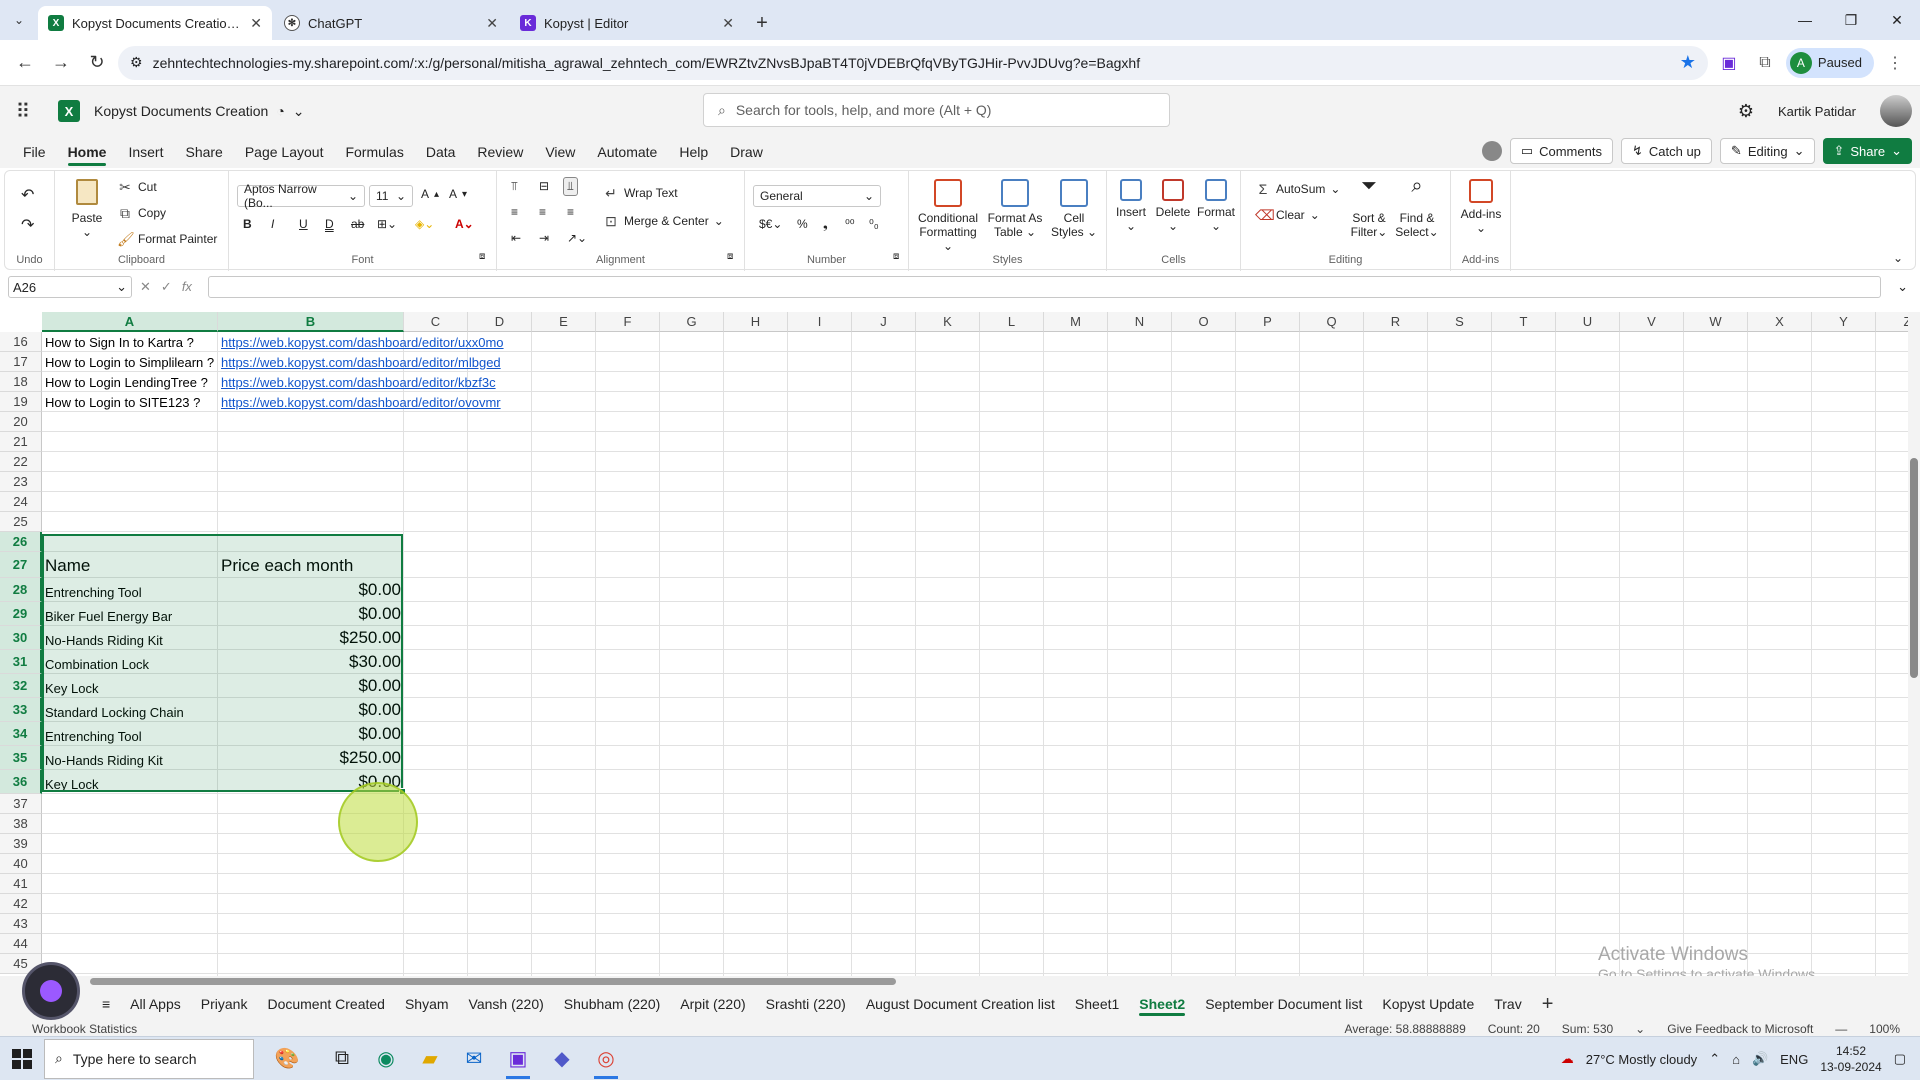  Describe the element at coordinates (149, 1058) in the screenshot. I see `taskbar-search-input: ⌕ Type here to search` at that location.